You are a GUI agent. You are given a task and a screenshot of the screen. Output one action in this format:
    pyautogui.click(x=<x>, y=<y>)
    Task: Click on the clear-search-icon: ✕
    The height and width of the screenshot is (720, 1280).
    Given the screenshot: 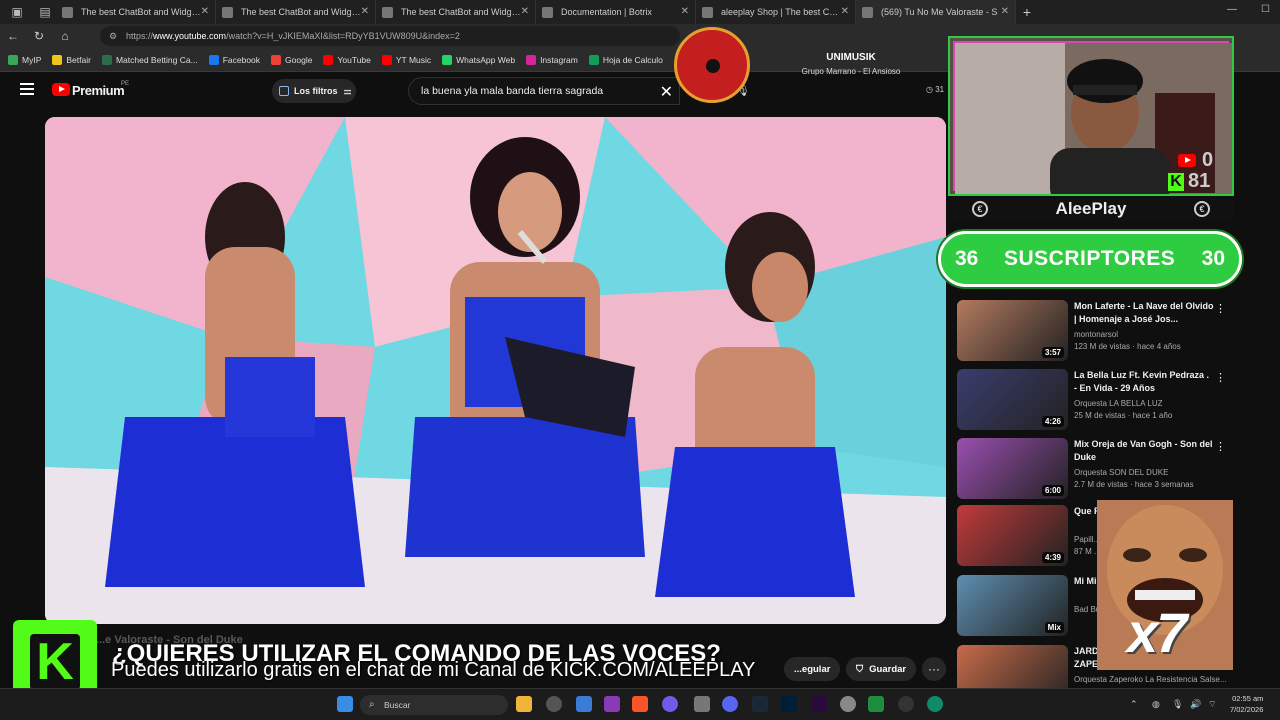 What is the action you would take?
    pyautogui.click(x=666, y=92)
    